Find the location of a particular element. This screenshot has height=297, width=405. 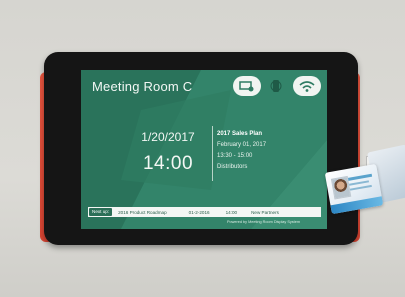

current-time: 14:00 is located at coordinates (168, 163).